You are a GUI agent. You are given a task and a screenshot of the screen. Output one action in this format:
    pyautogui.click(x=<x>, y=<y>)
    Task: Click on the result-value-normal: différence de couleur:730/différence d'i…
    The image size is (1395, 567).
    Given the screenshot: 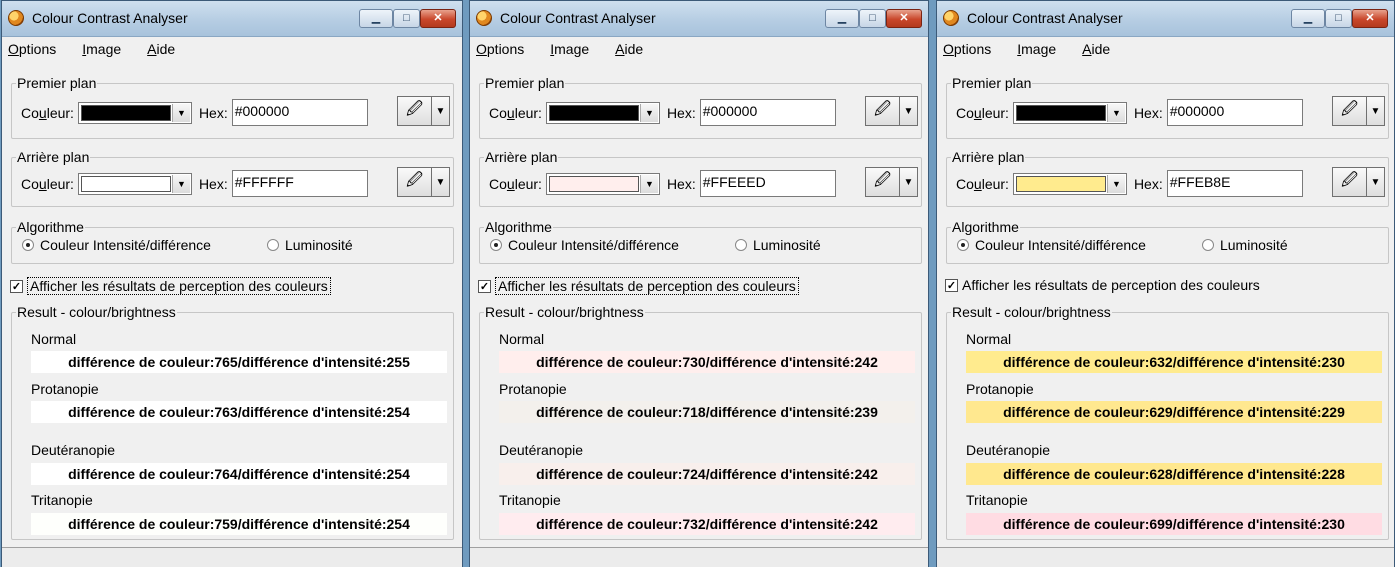 What is the action you would take?
    pyautogui.click(x=707, y=362)
    